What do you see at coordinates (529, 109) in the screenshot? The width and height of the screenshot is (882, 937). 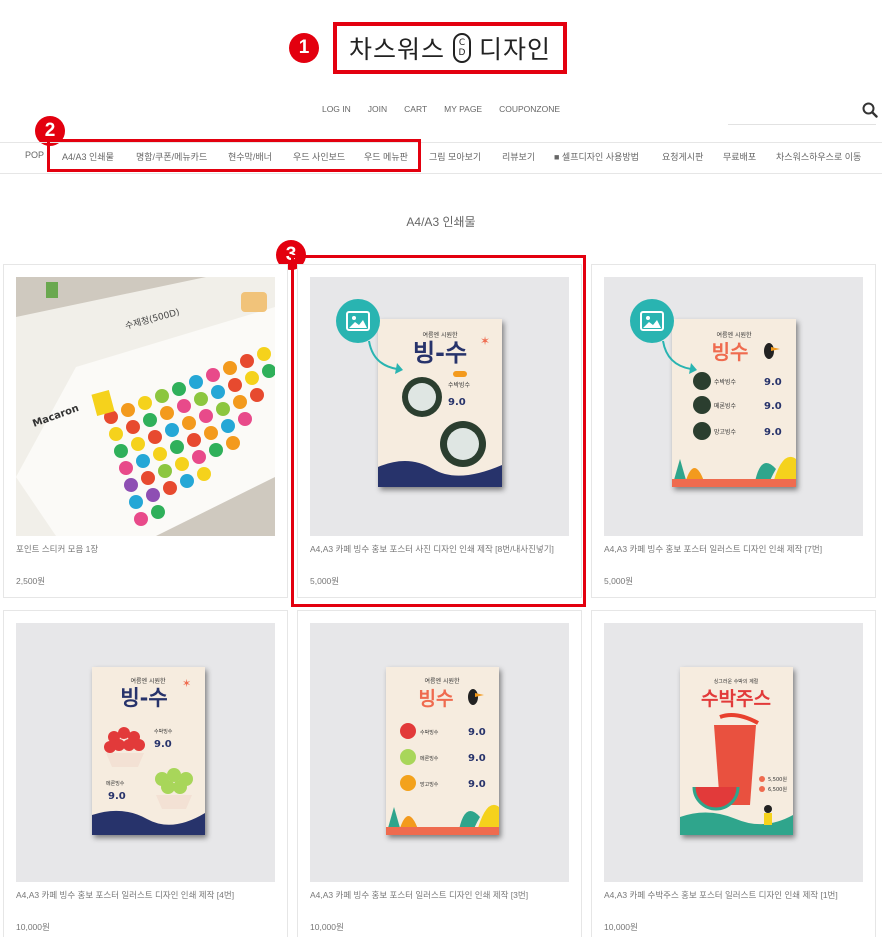 I see `couponzone-link: COUPONZONE` at bounding box center [529, 109].